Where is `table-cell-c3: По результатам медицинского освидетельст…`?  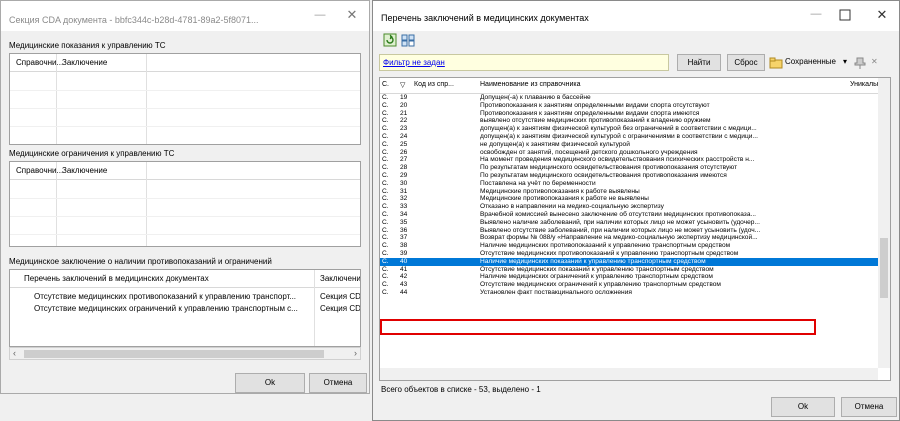
table-cell-c3: По результатам медицинского освидетельст… is located at coordinates (609, 168).